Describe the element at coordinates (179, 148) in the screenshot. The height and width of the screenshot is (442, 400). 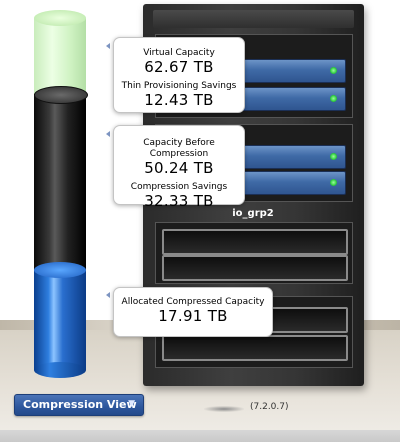
I see `capacity-before-compression-label: Capacity Before Compression` at that location.